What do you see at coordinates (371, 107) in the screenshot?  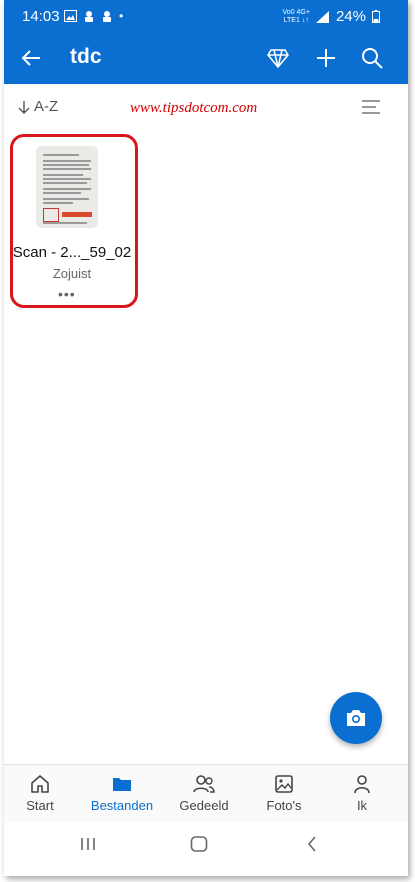 I see `view-options-icon` at bounding box center [371, 107].